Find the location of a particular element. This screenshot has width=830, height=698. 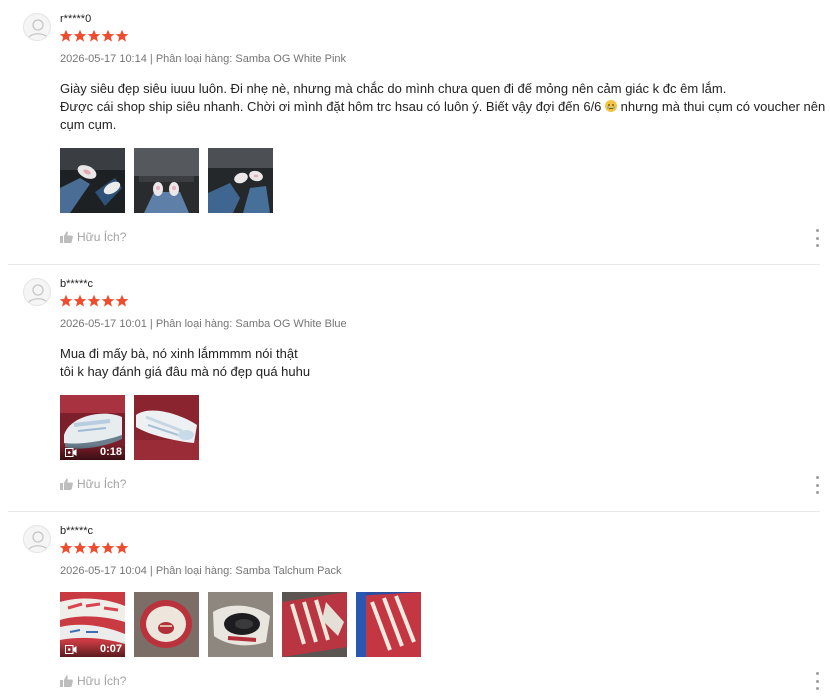

variation-value: Samba OG White Pink is located at coordinates (291, 59).